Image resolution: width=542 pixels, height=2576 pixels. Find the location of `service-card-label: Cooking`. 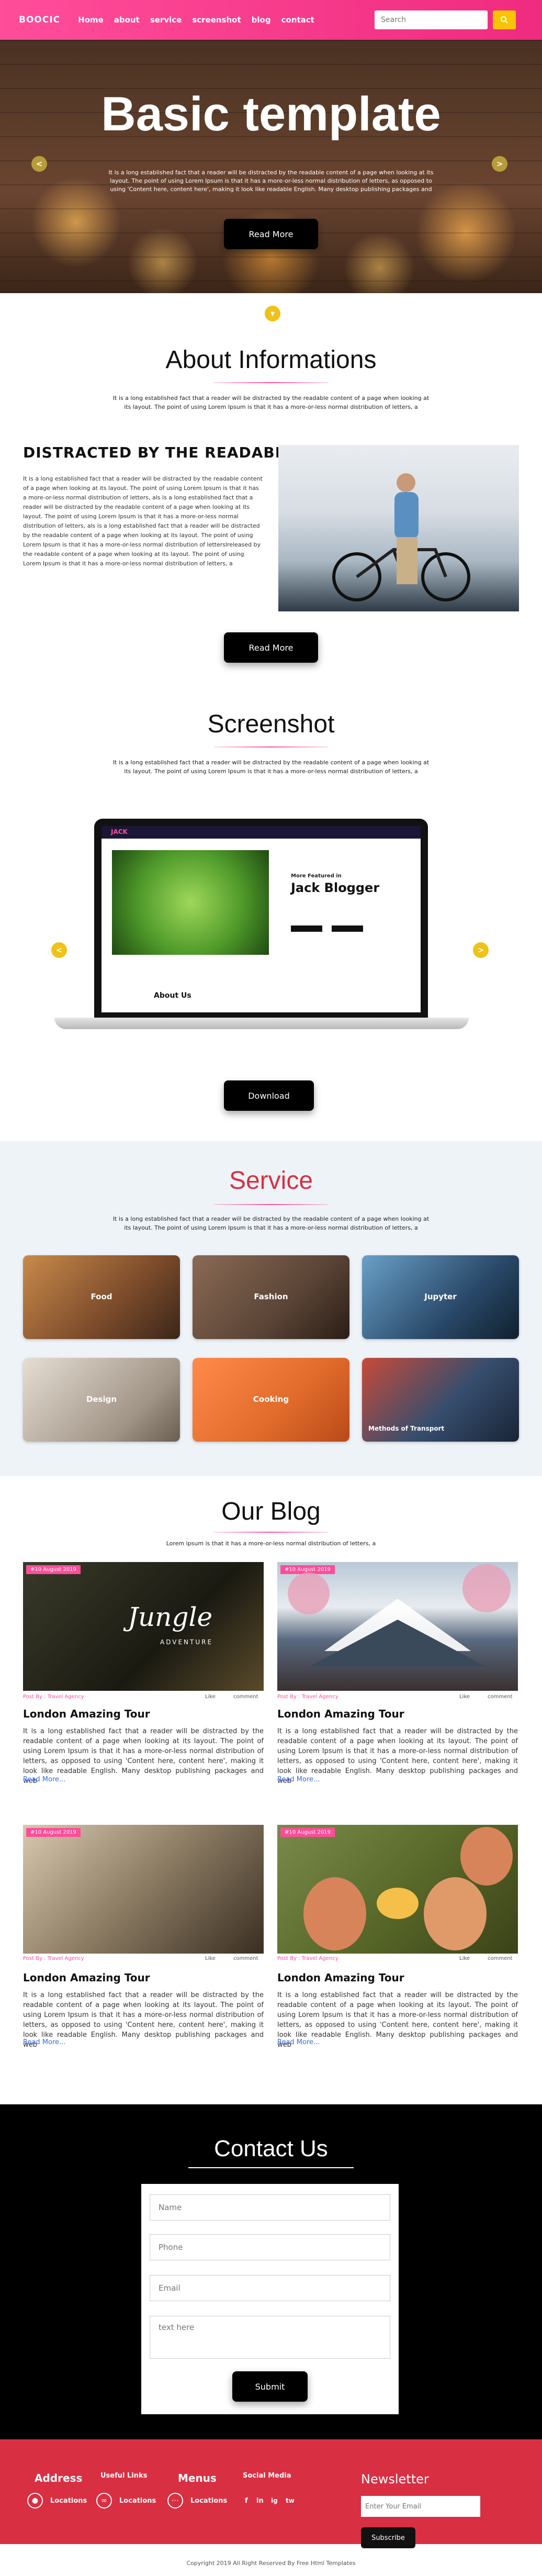

service-card-label: Cooking is located at coordinates (271, 1399).